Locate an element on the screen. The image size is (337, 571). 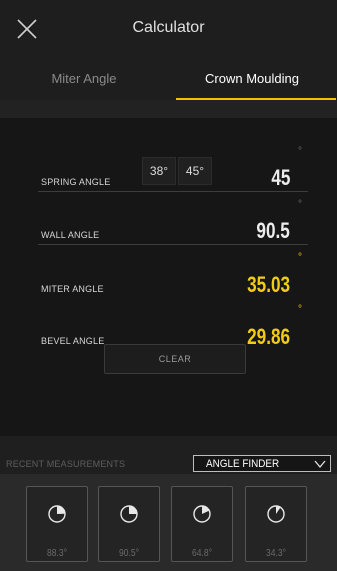
spring-angle-label: SPRING ANGLE is located at coordinates (76, 182).